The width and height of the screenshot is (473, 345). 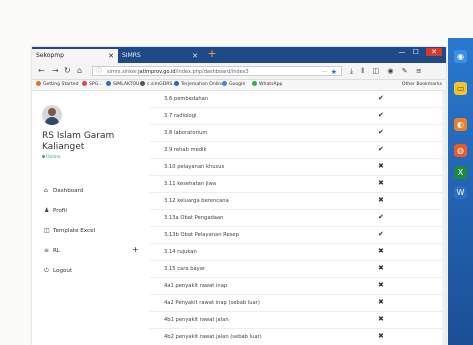 I want to click on table-row: 4a2 Penyakit rawat inap (sebab luar) ✖, so click(x=298, y=303).